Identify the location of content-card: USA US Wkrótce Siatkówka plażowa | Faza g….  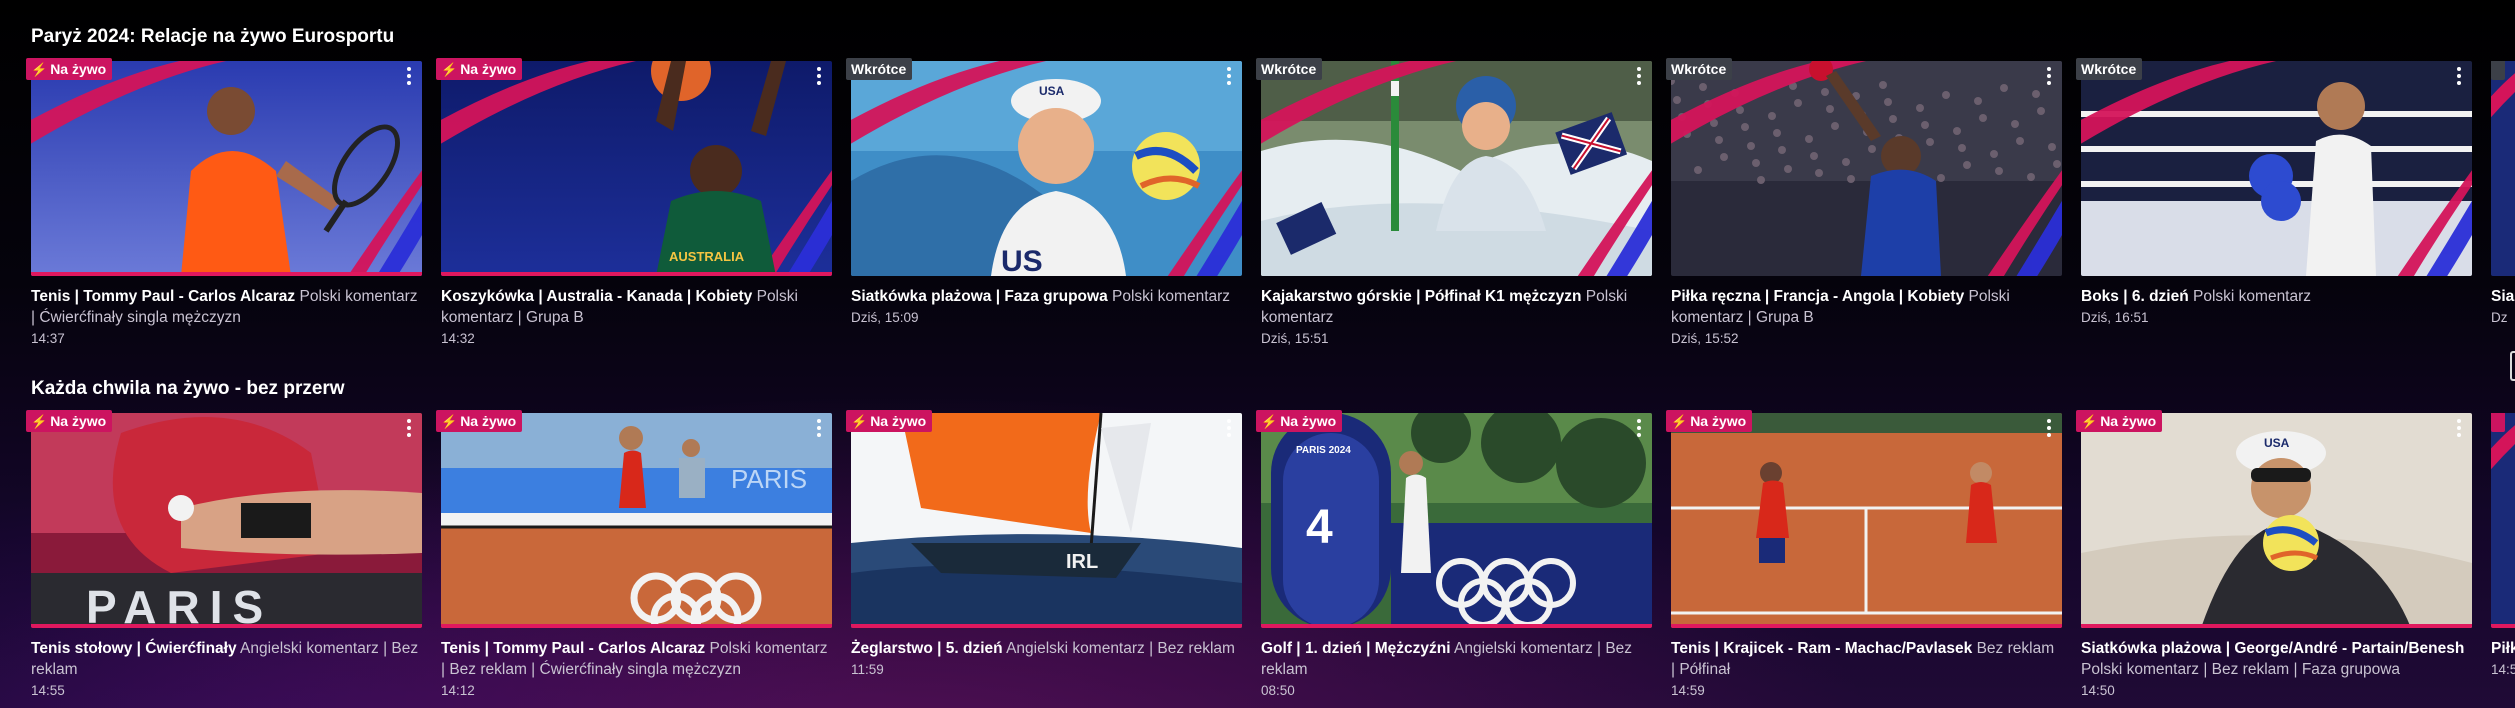
(1044, 203).